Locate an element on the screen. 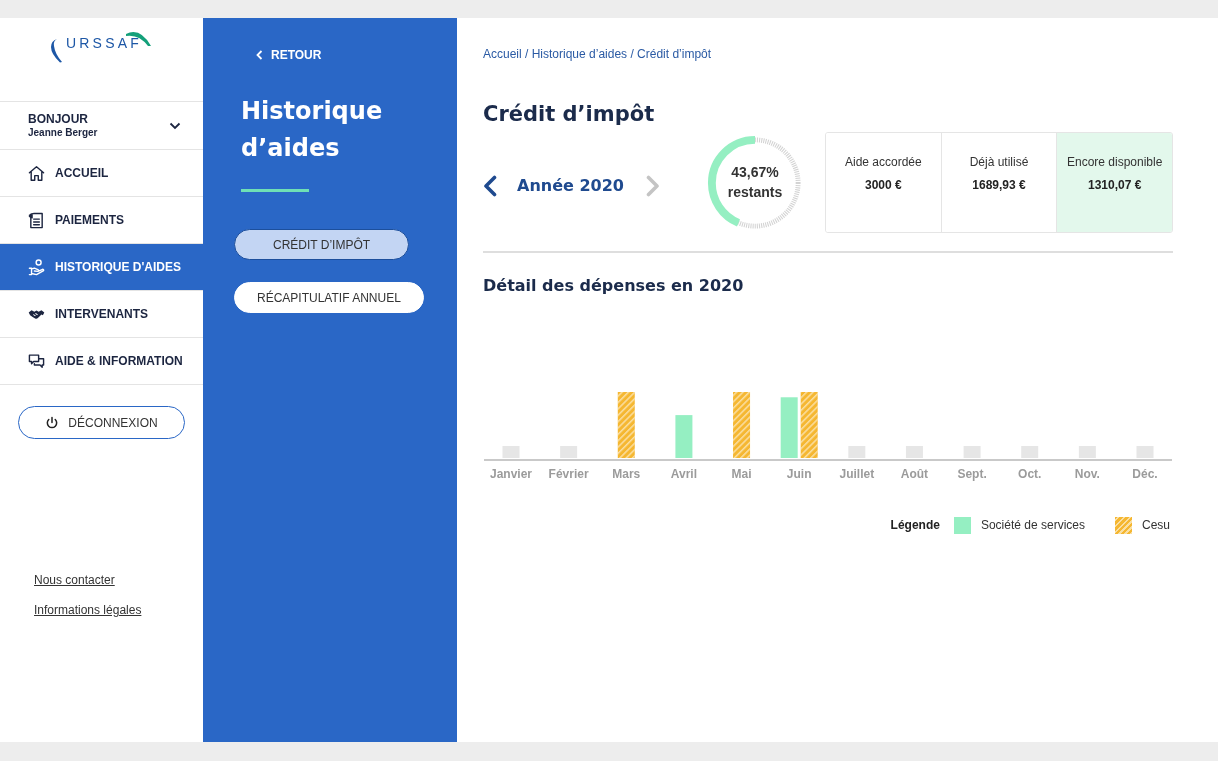 This screenshot has height=761, width=1218. percent-value: 43,67% is located at coordinates (755, 173).